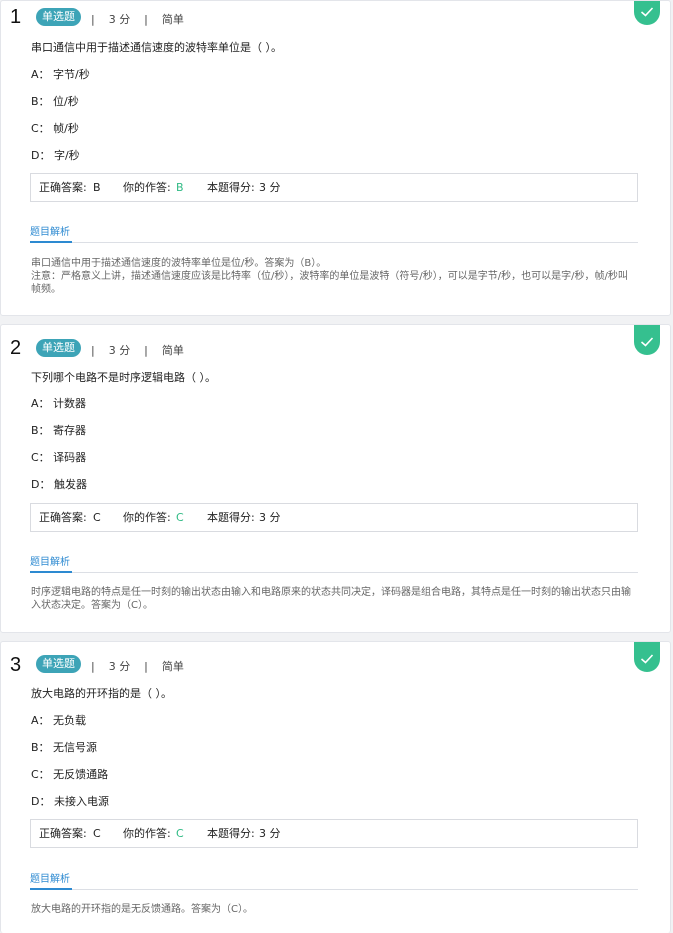 The image size is (673, 933). What do you see at coordinates (101, 693) in the screenshot?
I see `question-stem: 放大电路的开环指的是（ ）。` at bounding box center [101, 693].